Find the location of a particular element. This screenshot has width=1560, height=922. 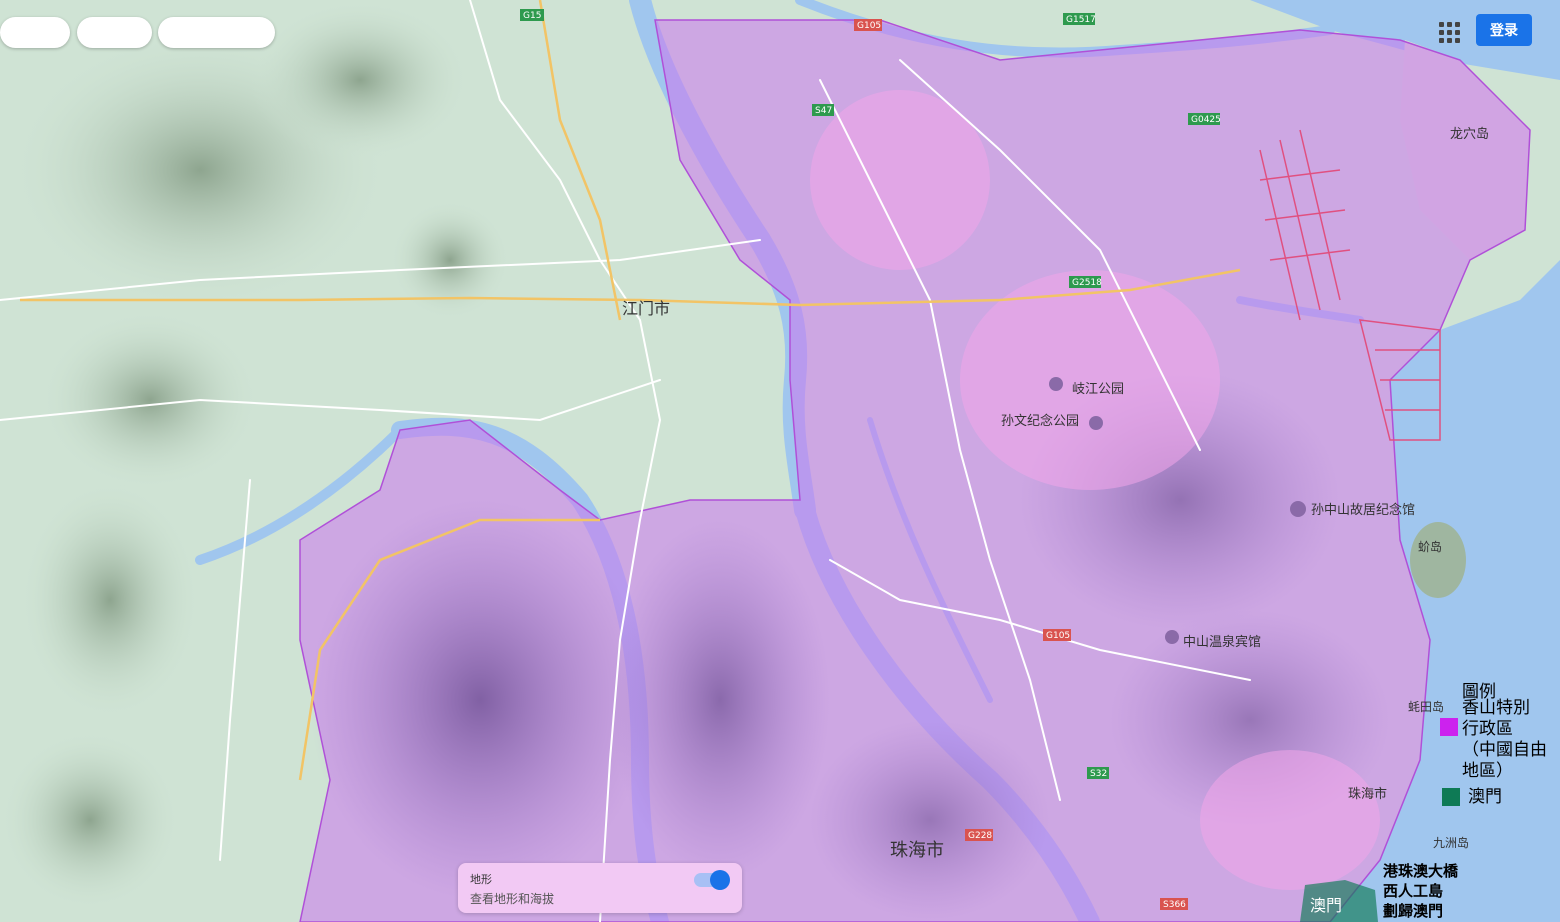

svg-text: G1517 is located at coordinates (1081, 20).